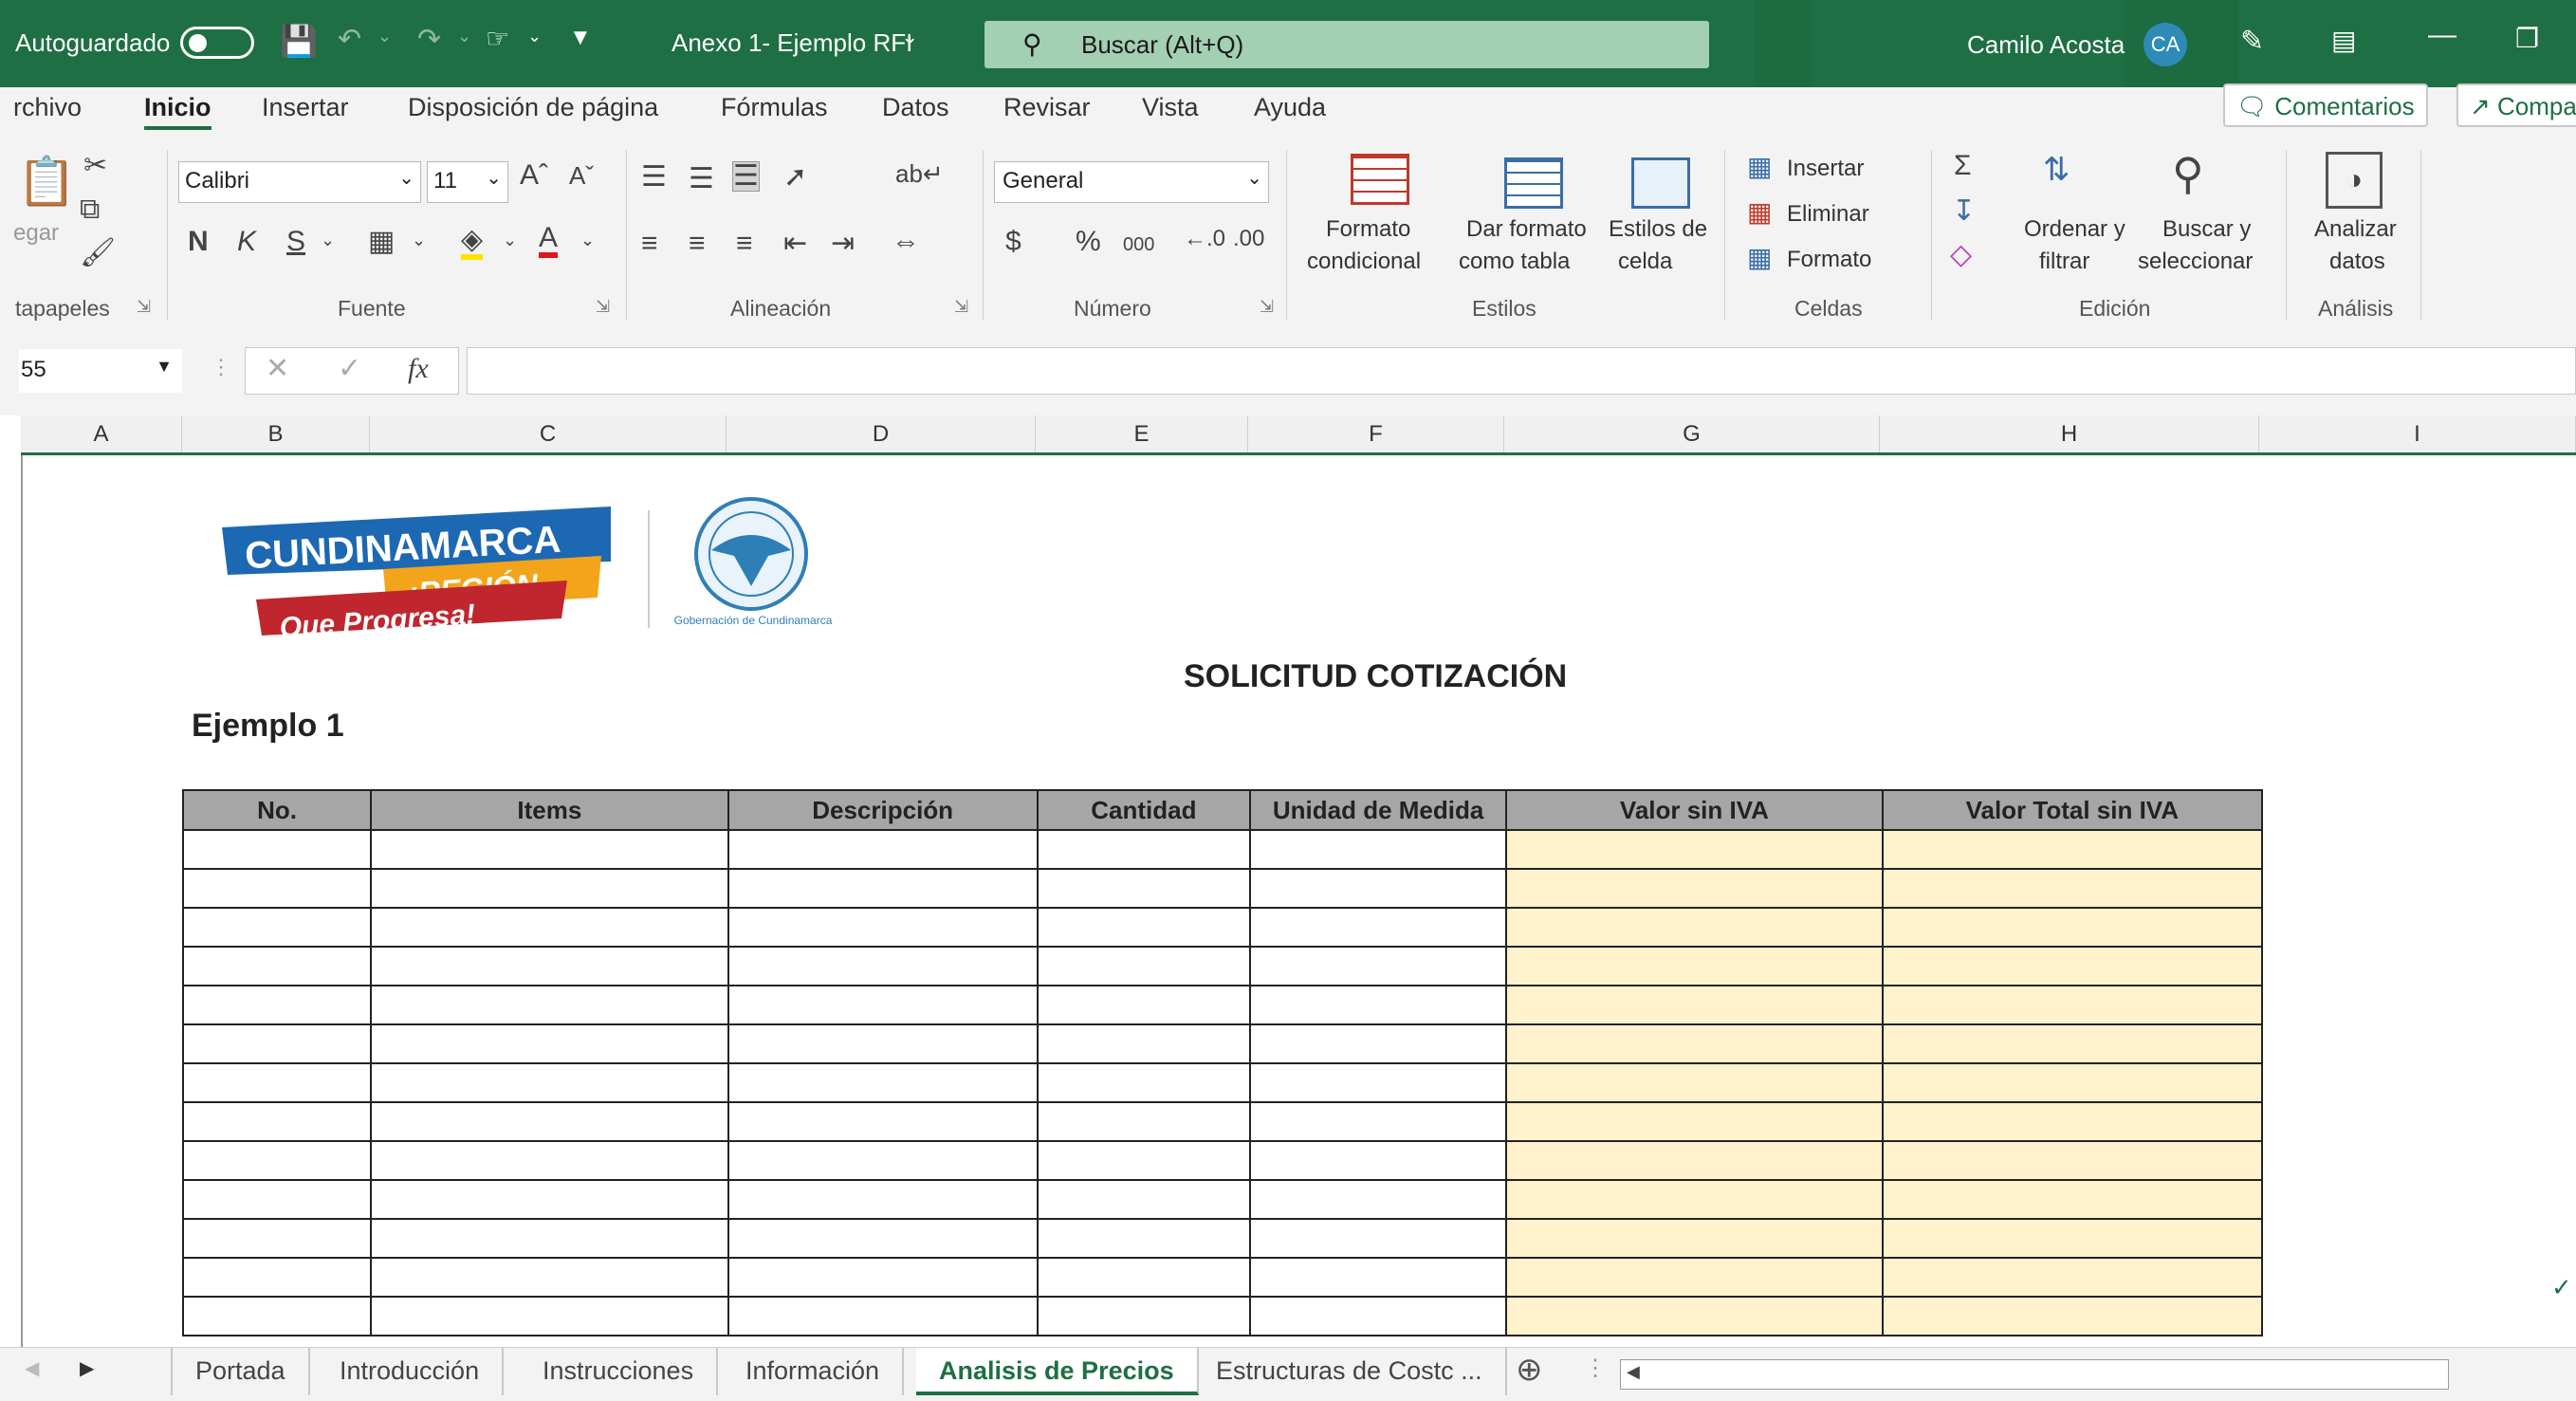 The height and width of the screenshot is (1401, 2576). What do you see at coordinates (2056, 170) in the screenshot?
I see `sort-filter-icon: ⇅` at bounding box center [2056, 170].